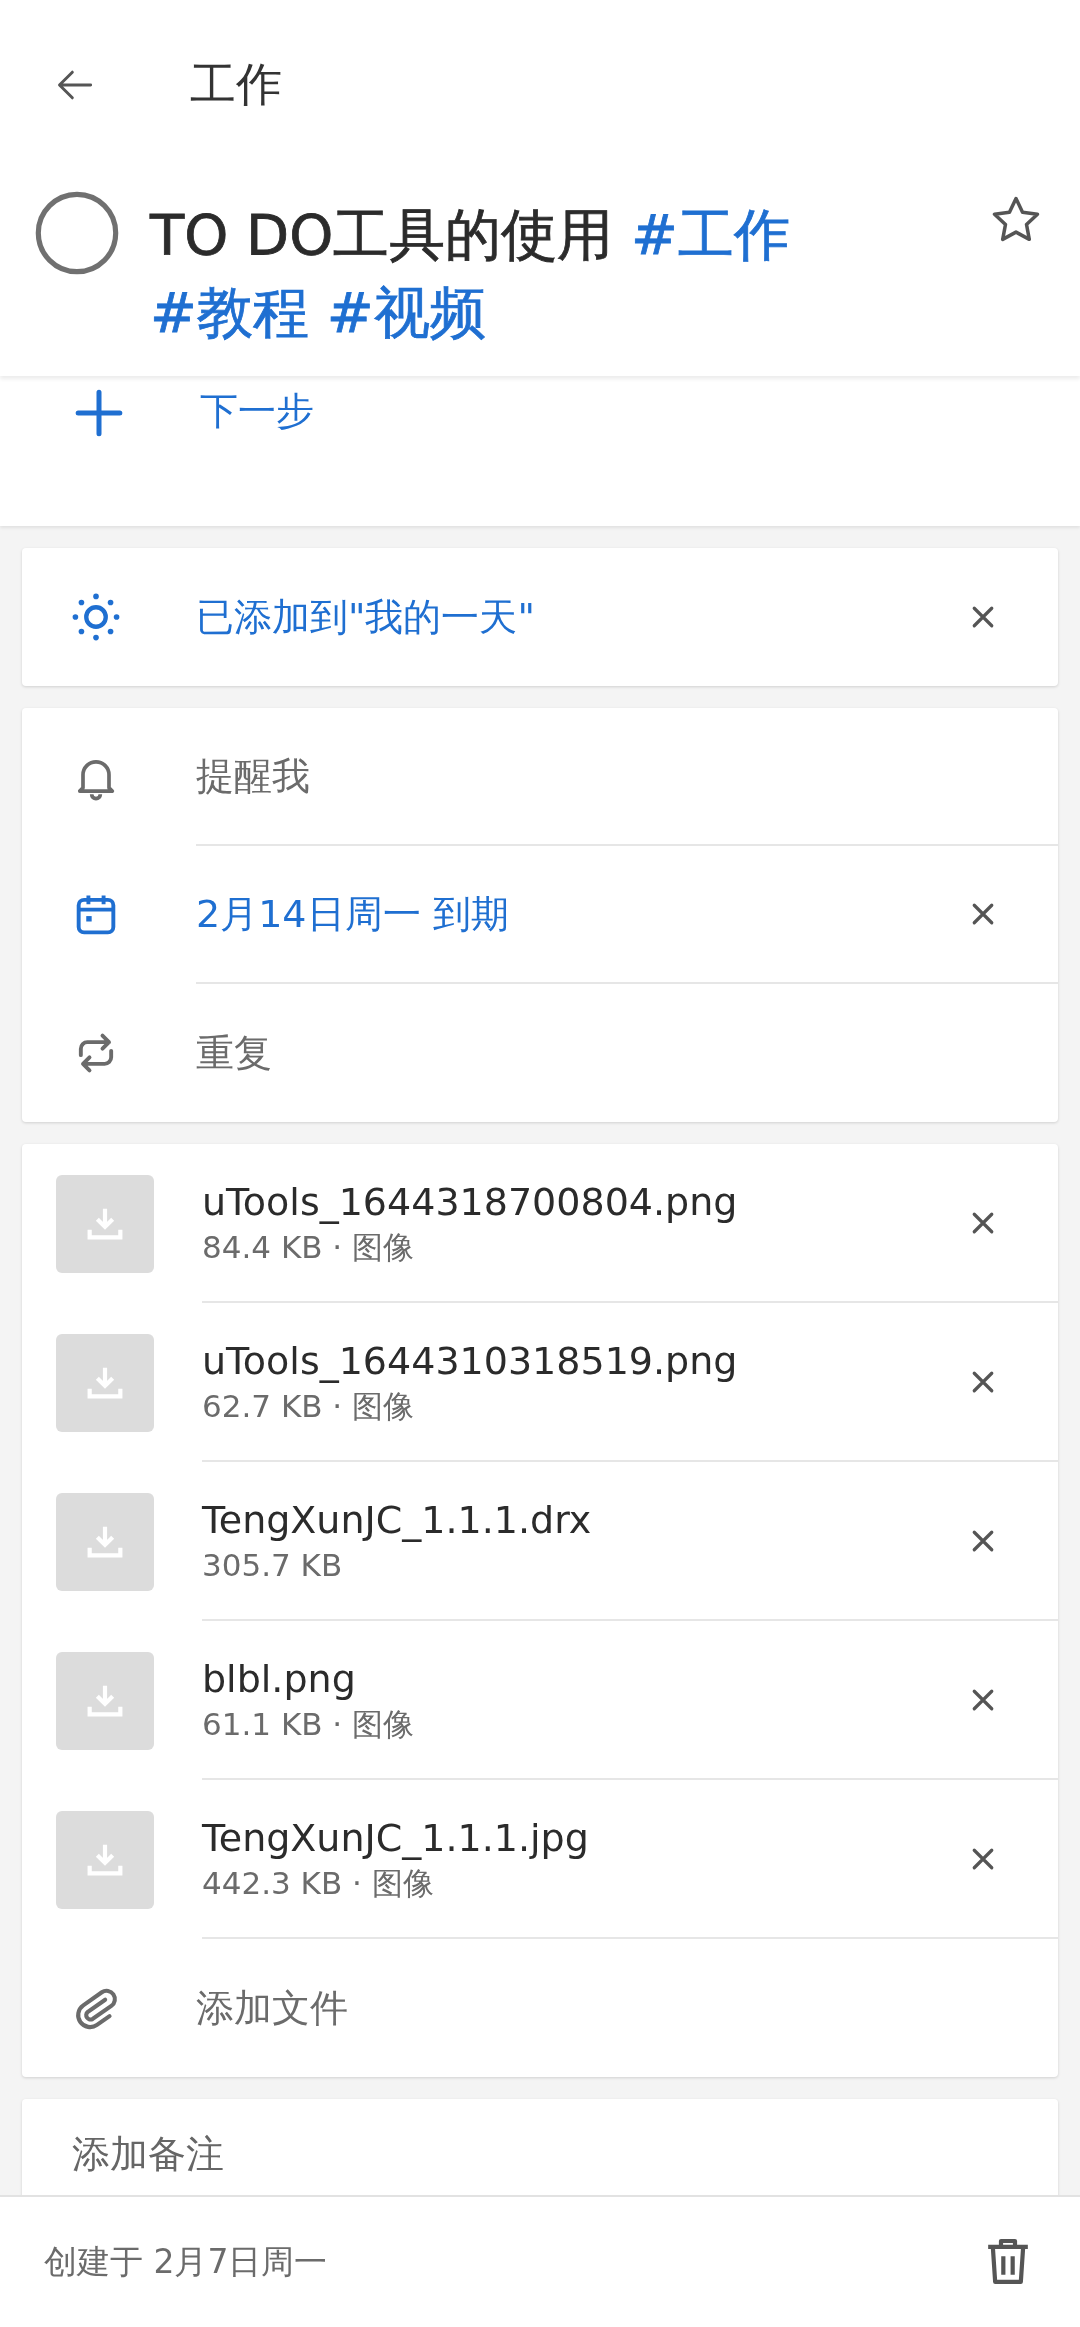  What do you see at coordinates (77, 233) in the screenshot?
I see `complete-checkbox` at bounding box center [77, 233].